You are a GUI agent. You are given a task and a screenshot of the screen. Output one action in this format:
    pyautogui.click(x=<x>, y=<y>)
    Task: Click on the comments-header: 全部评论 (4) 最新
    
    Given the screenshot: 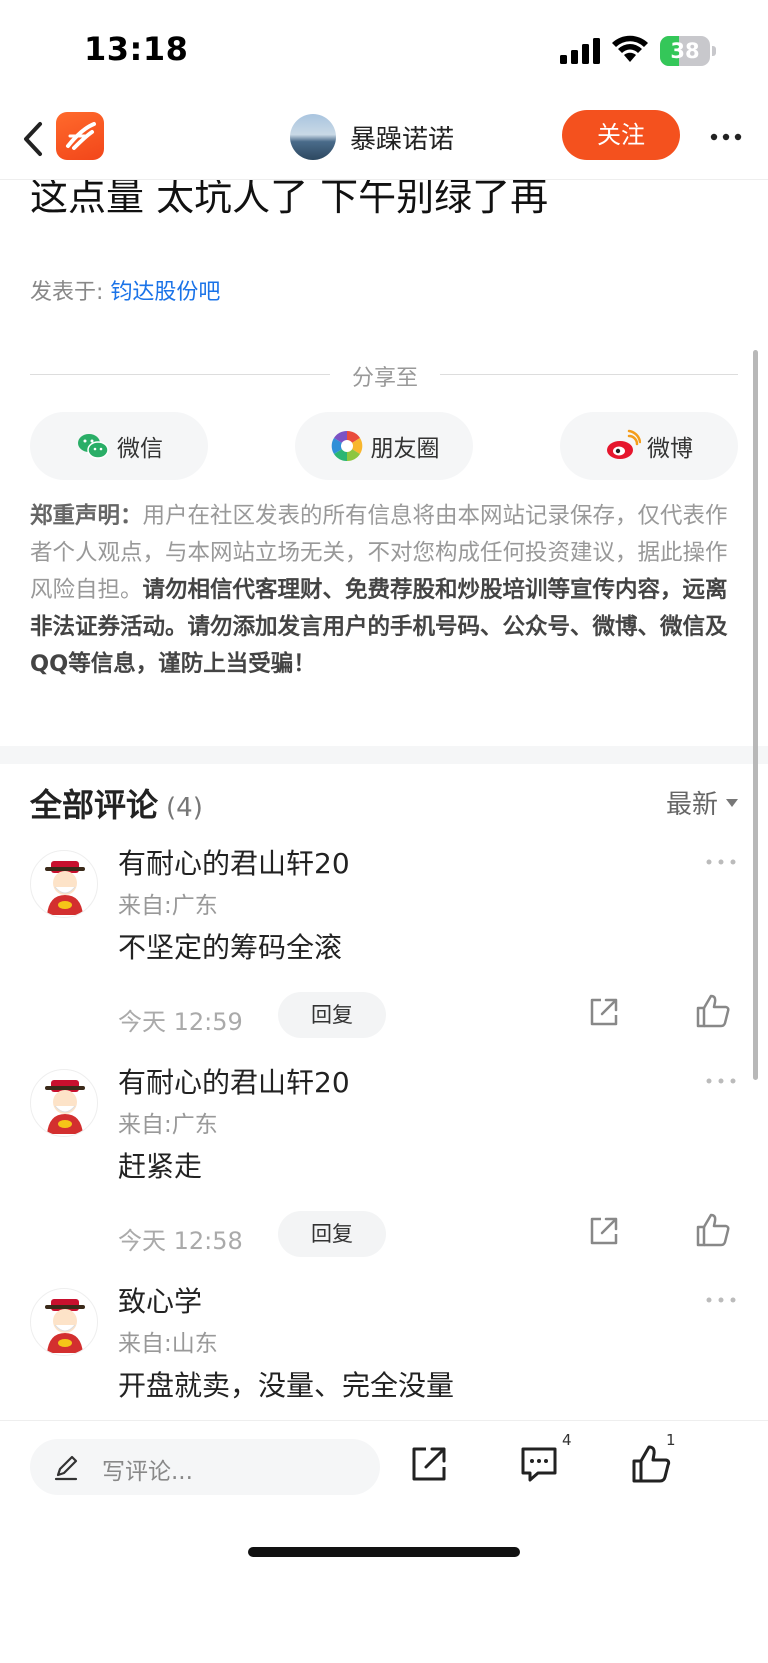 What is the action you would take?
    pyautogui.click(x=384, y=803)
    